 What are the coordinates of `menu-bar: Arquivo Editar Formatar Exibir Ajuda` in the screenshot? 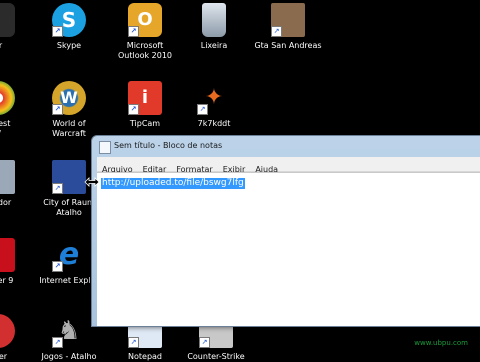 It's located at (288, 165).